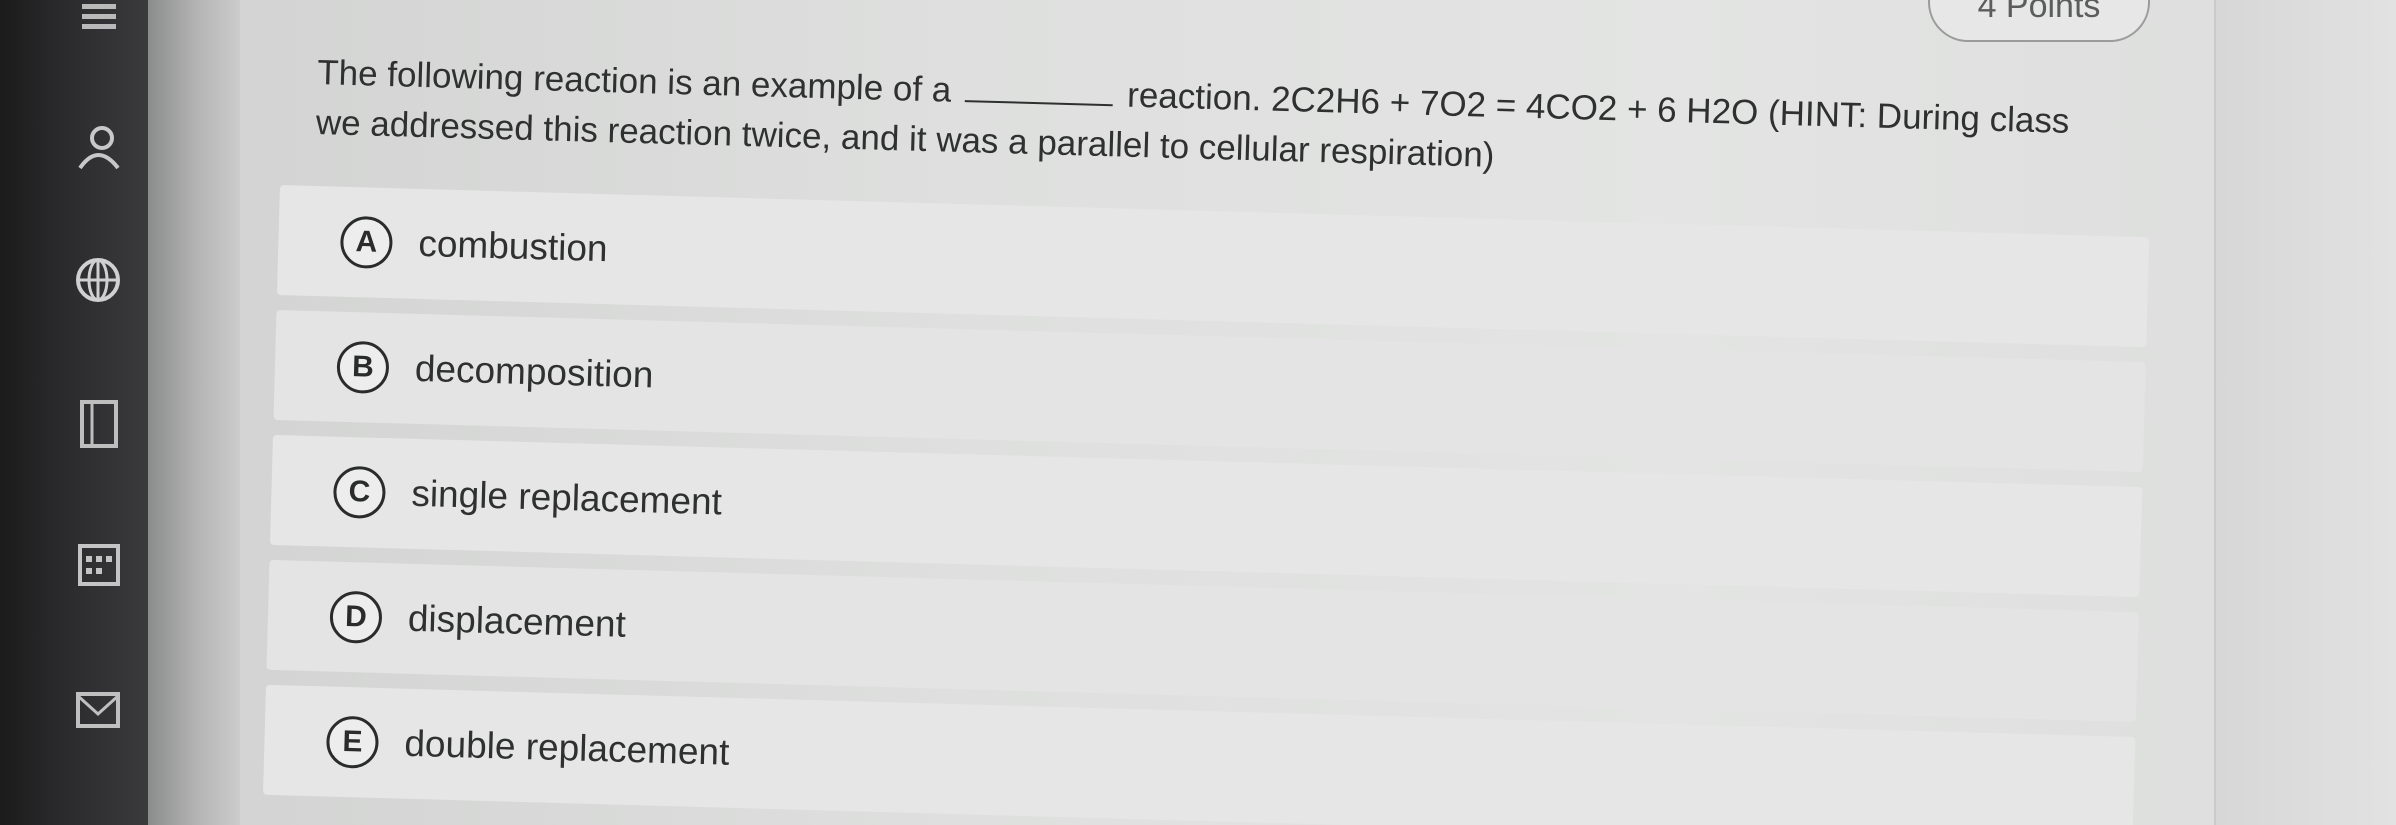 This screenshot has height=825, width=2396. What do you see at coordinates (98, 26) in the screenshot?
I see `menu-icon` at bounding box center [98, 26].